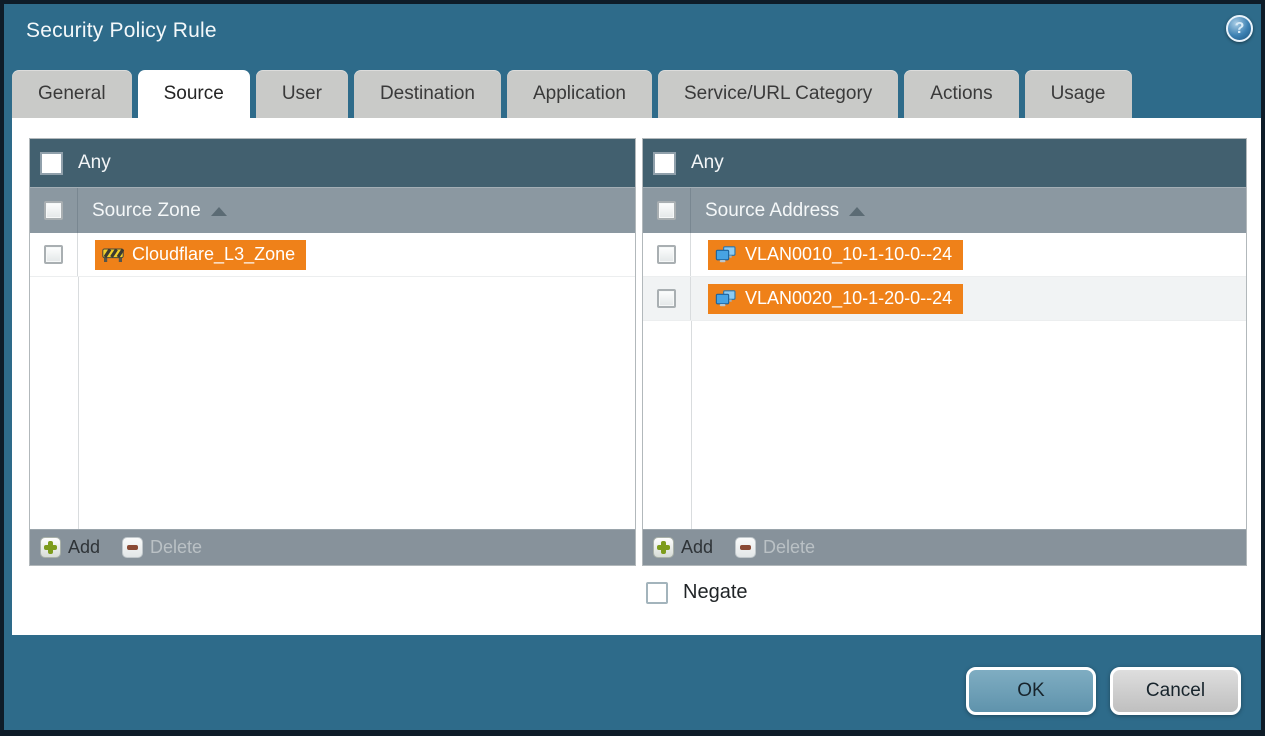 The height and width of the screenshot is (736, 1265). Describe the element at coordinates (849, 298) in the screenshot. I see `address-item-label: VLAN0020_10-1-20-0--24` at that location.